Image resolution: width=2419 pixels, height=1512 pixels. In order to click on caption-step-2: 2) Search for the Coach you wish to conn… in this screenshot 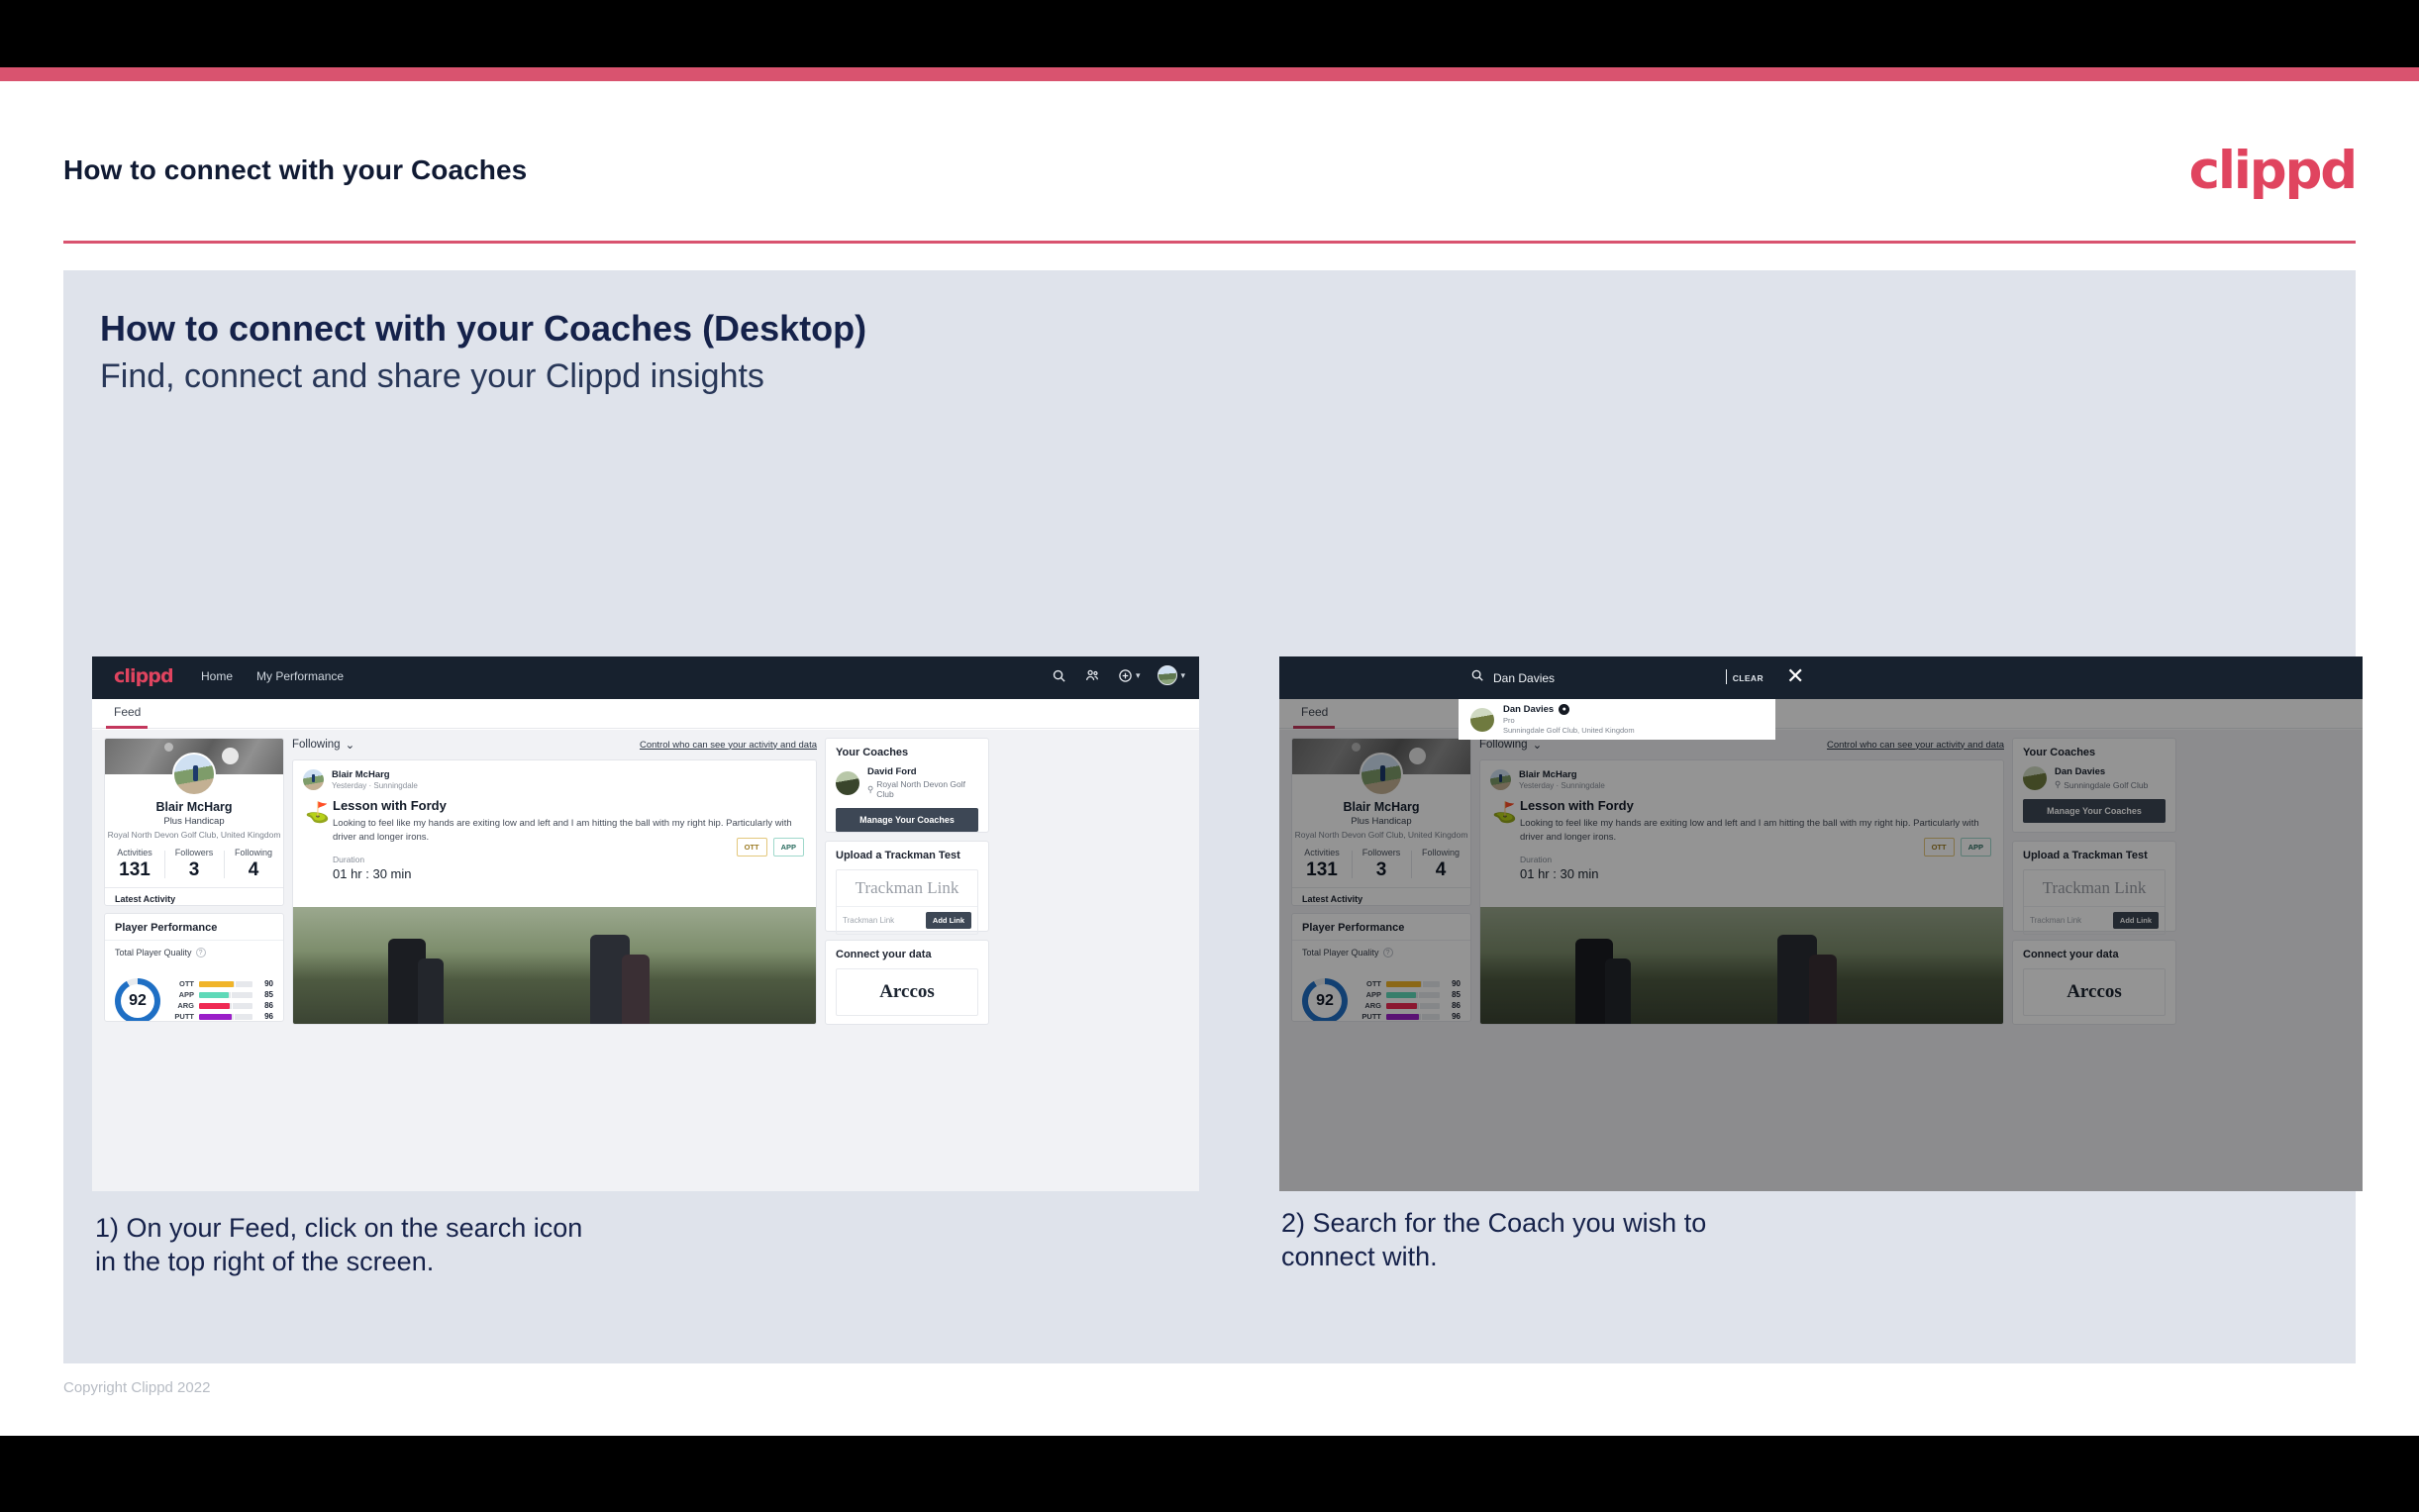, I will do `click(1494, 1240)`.